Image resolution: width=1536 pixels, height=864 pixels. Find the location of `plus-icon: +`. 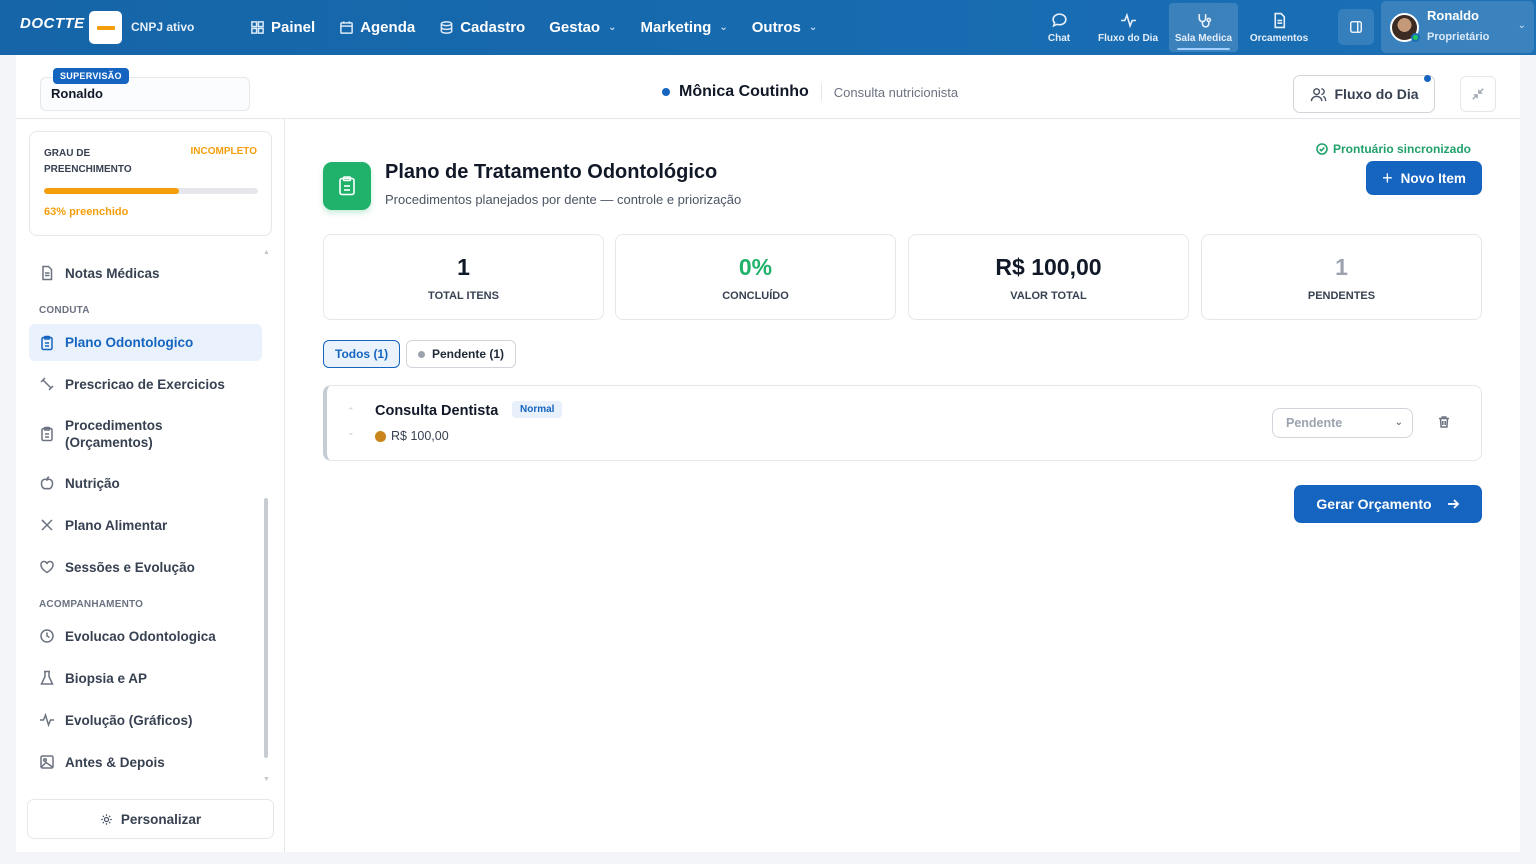

plus-icon: + is located at coordinates (1387, 178).